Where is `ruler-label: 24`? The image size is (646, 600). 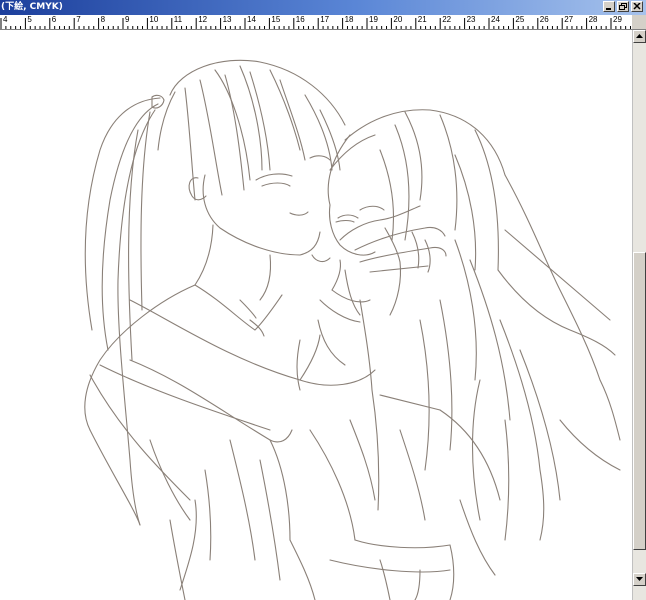
ruler-label: 24 is located at coordinates (495, 19).